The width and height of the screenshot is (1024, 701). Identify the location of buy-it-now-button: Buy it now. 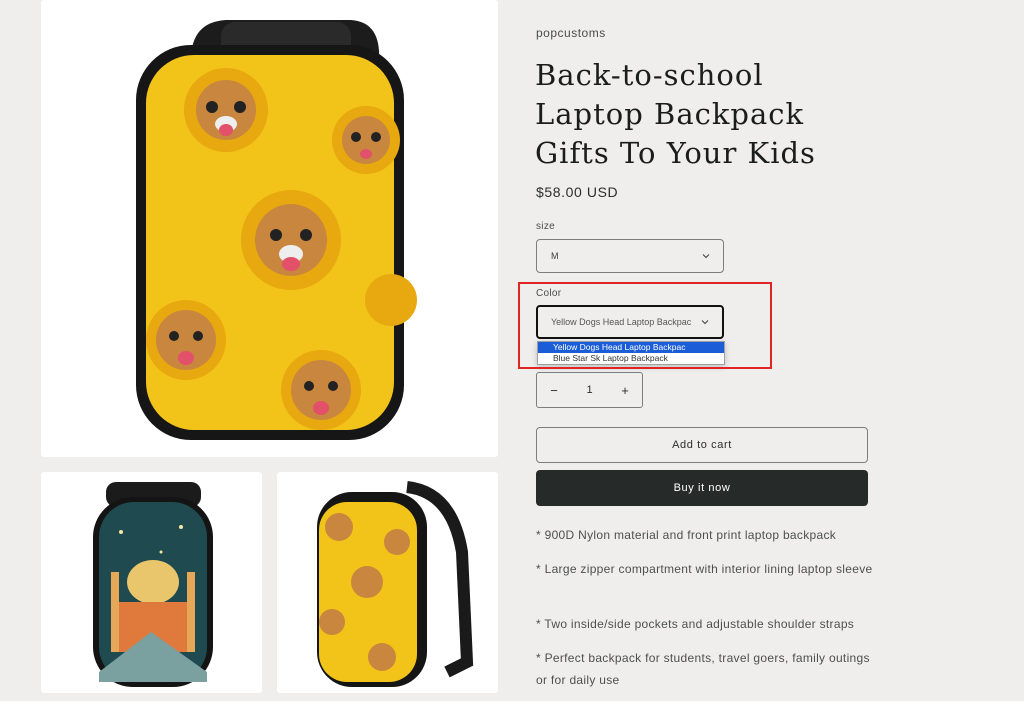
(702, 488).